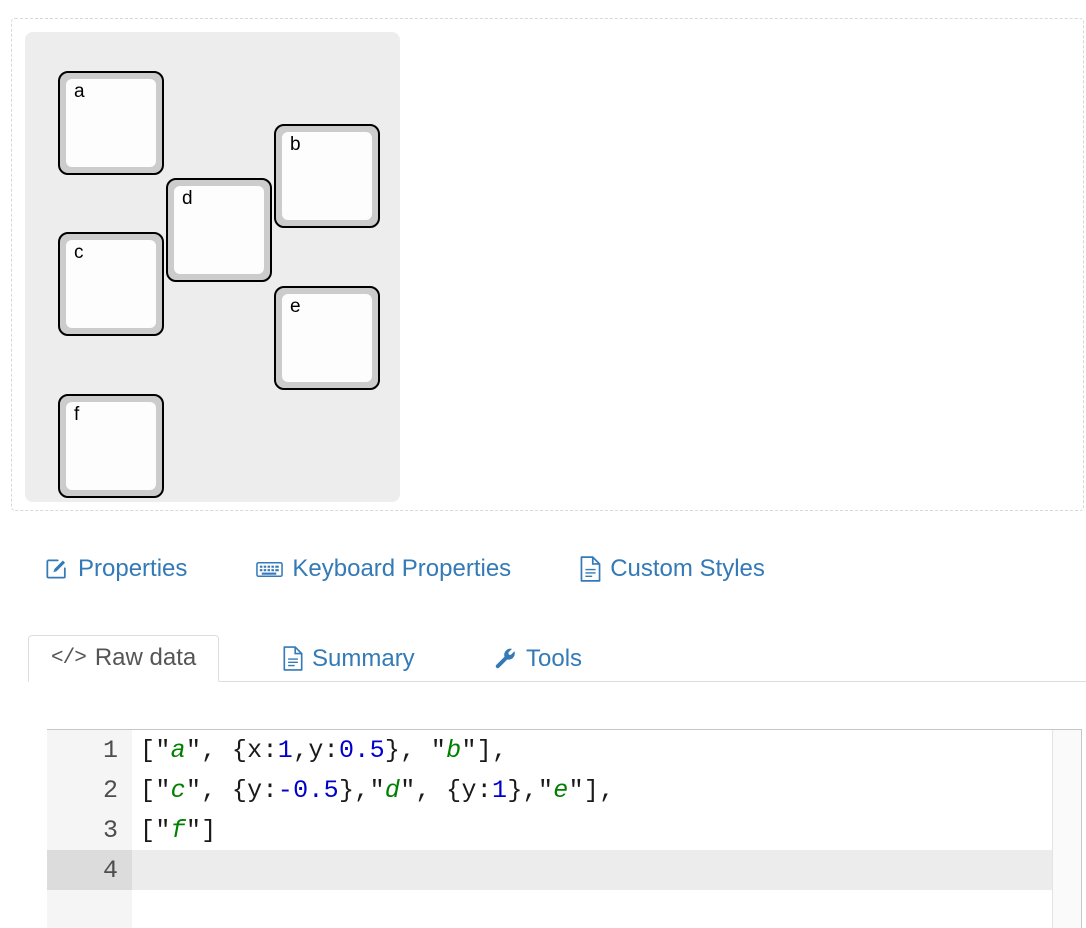 The height and width of the screenshot is (928, 1086). I want to click on tab-summary: Summary, so click(349, 659).